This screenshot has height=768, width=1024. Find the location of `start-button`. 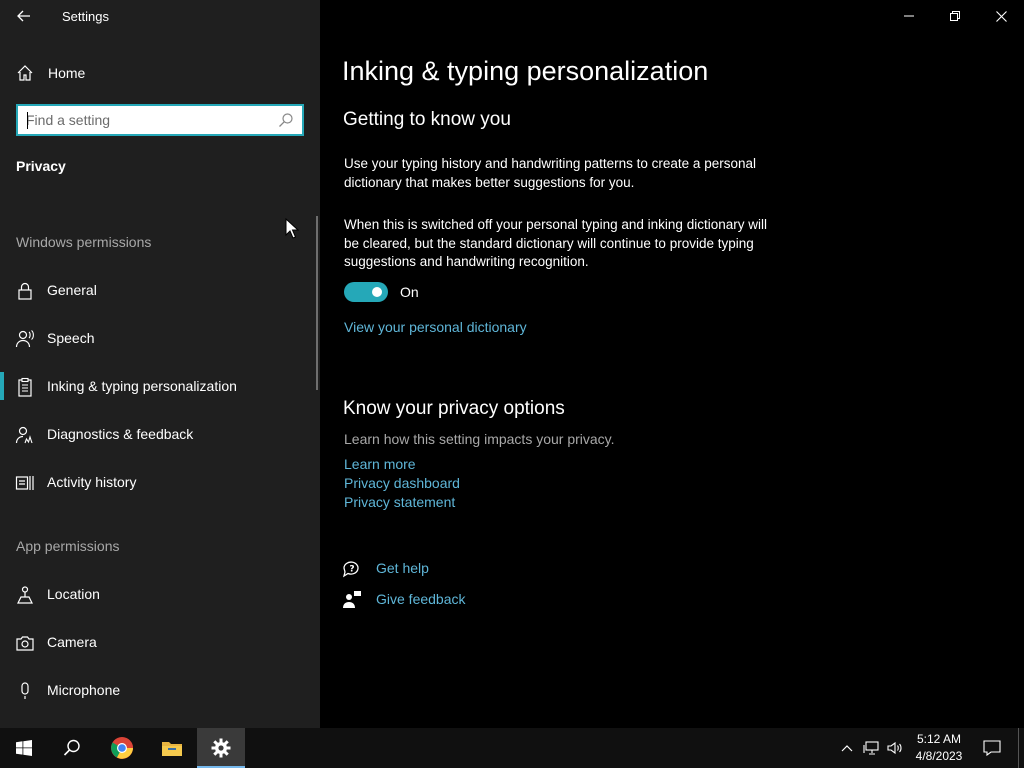

start-button is located at coordinates (24, 748).